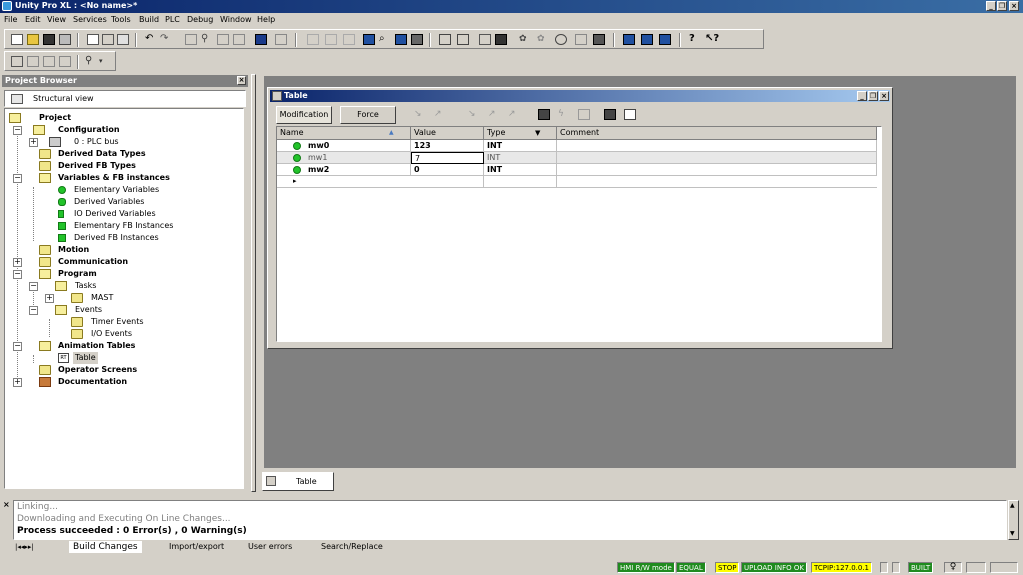 The image size is (1023, 575). Describe the element at coordinates (561, 39) in the screenshot. I see `init-icon` at that location.